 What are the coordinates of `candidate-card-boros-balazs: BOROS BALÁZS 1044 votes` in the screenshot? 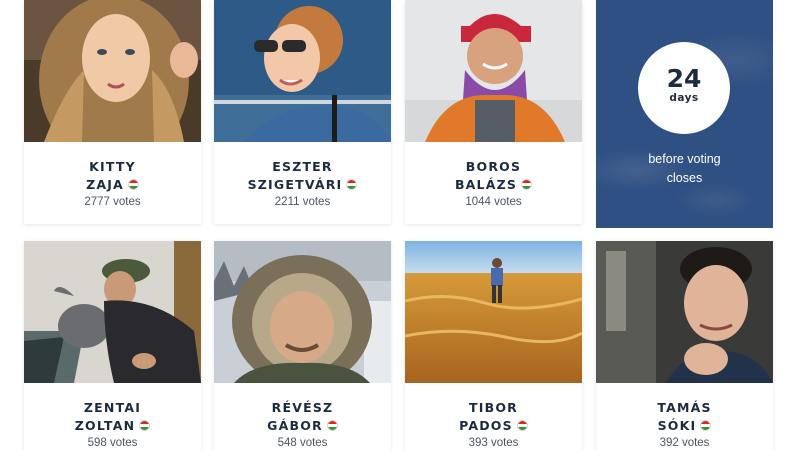 It's located at (493, 112).